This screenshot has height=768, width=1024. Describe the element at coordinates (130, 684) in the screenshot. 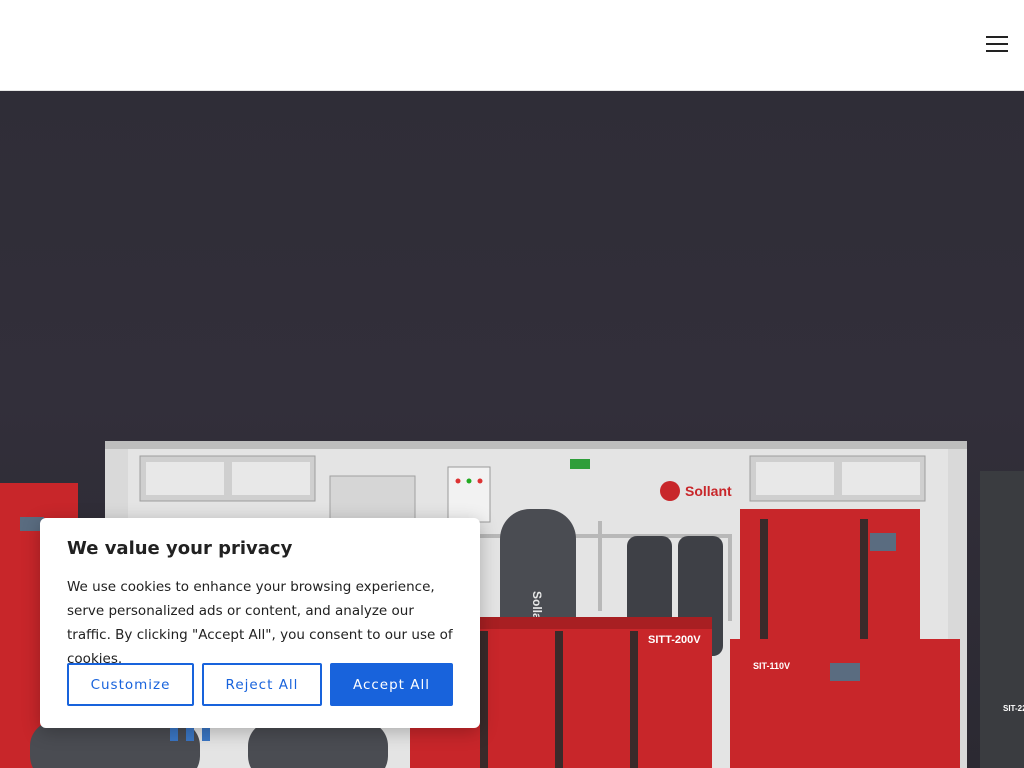

I see `customize-button: Customize` at that location.